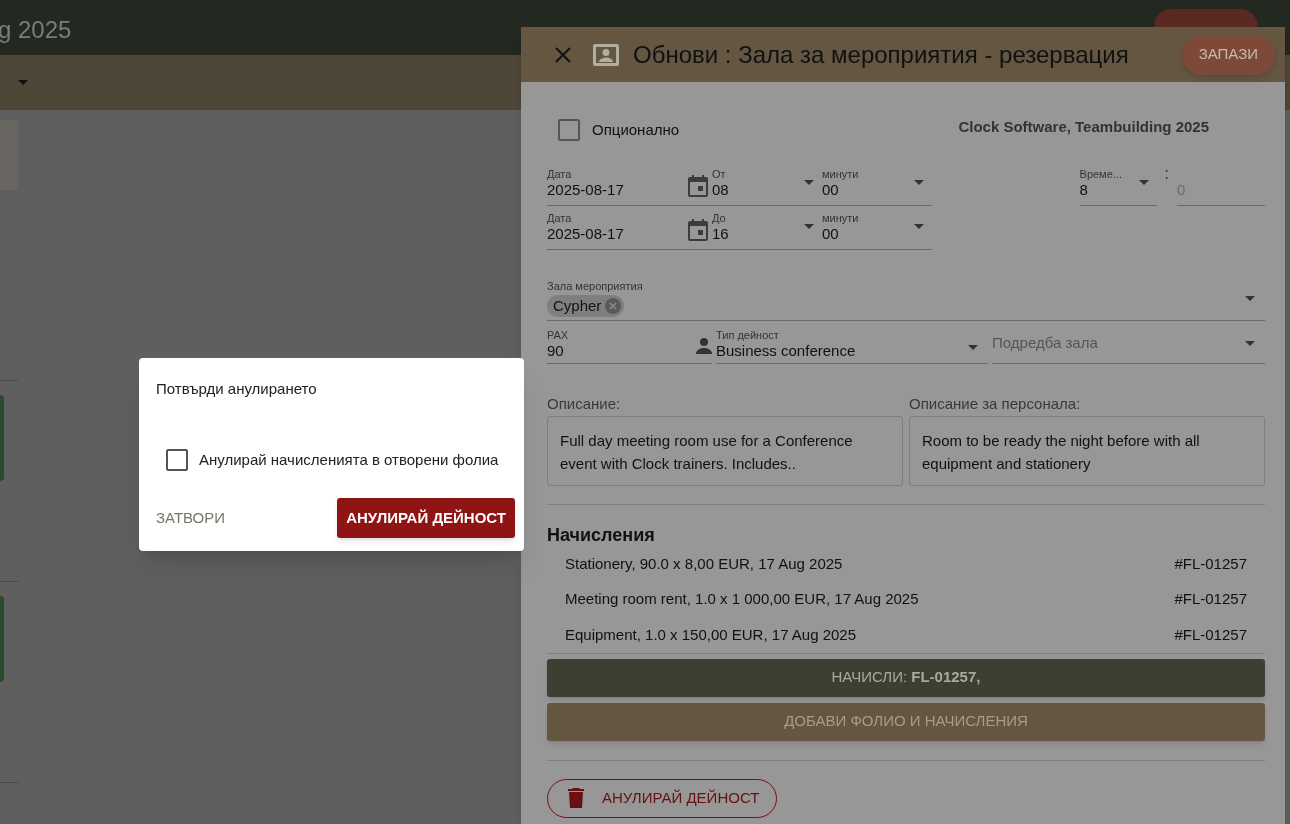 The image size is (1290, 824). I want to click on client-name: Clock Software, Teambuilding 2025, so click(1083, 126).